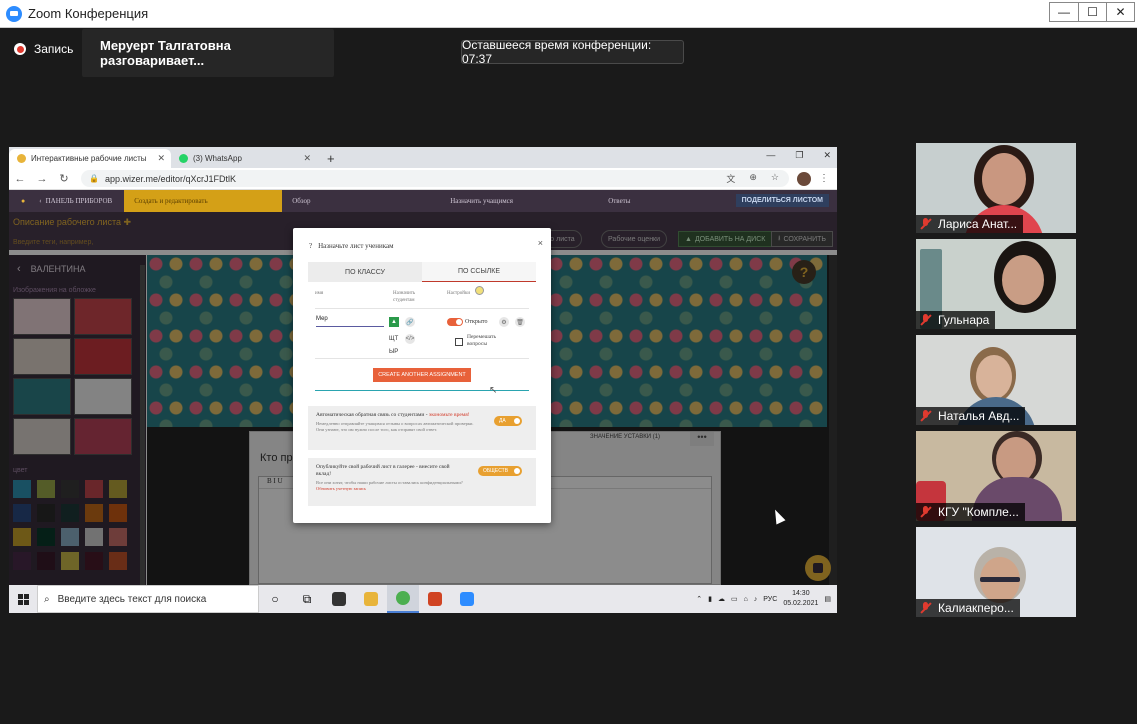 Image resolution: width=1137 pixels, height=724 pixels. What do you see at coordinates (479, 272) in the screenshot?
I see `tab-by-link: ПО ССЫЛКЕ` at bounding box center [479, 272].